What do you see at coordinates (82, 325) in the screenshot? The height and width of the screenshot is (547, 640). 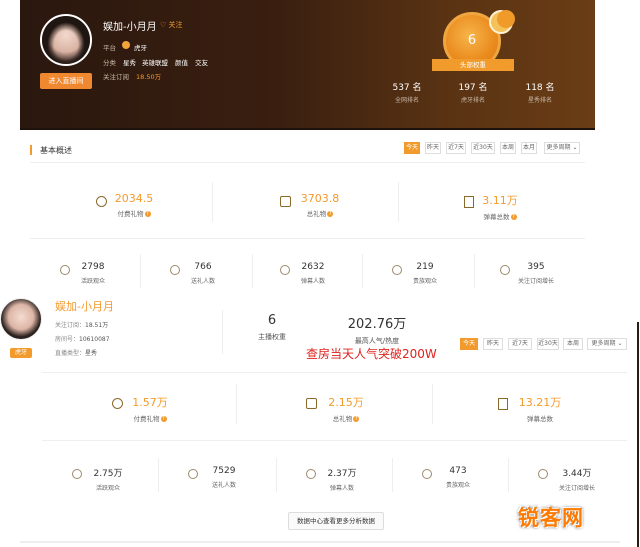 I see `subs-info: 关注订阅：18.51万` at bounding box center [82, 325].